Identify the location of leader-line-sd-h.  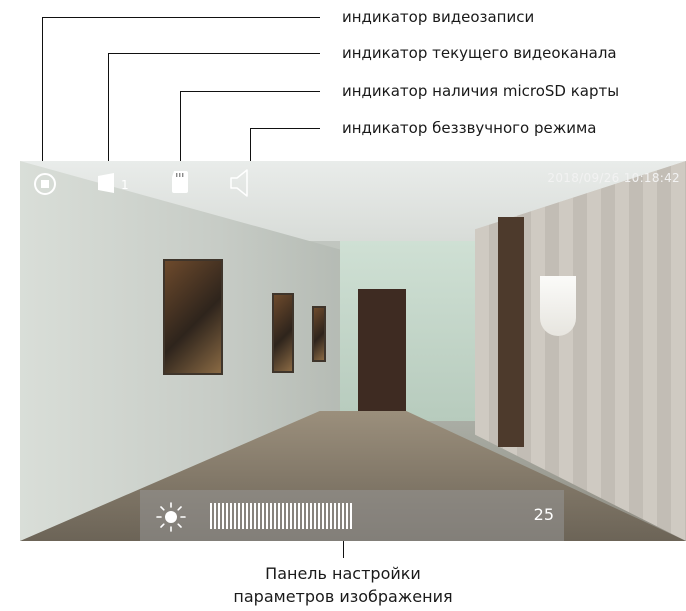
(250, 91).